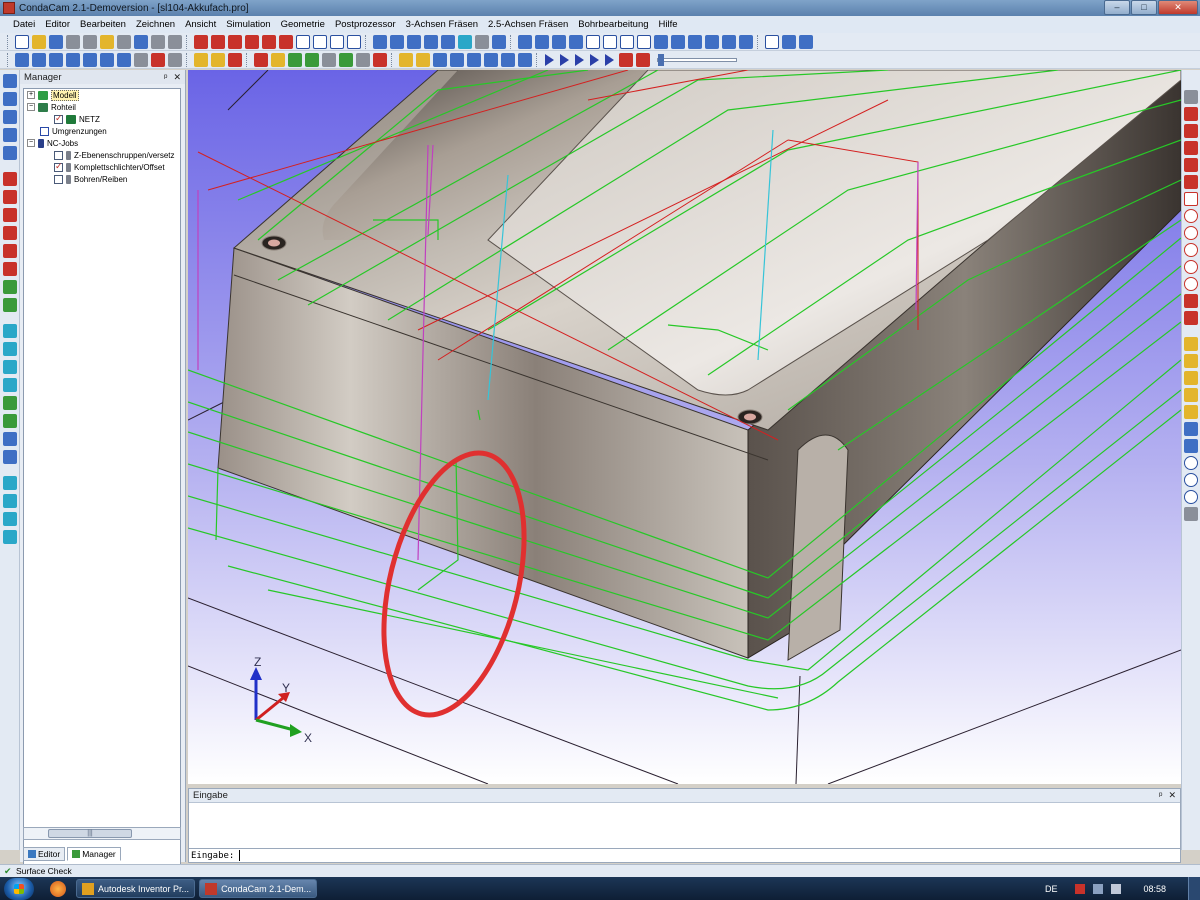 The image size is (1200, 900). Describe the element at coordinates (439, 59) in the screenshot. I see `zoom-icon` at that location.